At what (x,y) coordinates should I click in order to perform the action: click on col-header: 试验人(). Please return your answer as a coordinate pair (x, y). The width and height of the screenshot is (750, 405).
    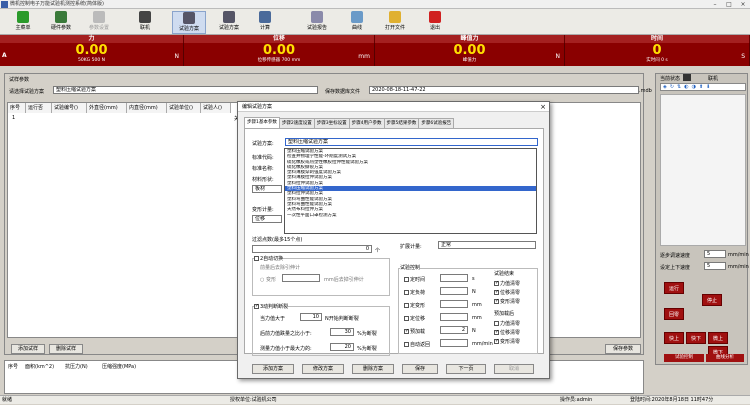
    Looking at the image, I should click on (216, 108).